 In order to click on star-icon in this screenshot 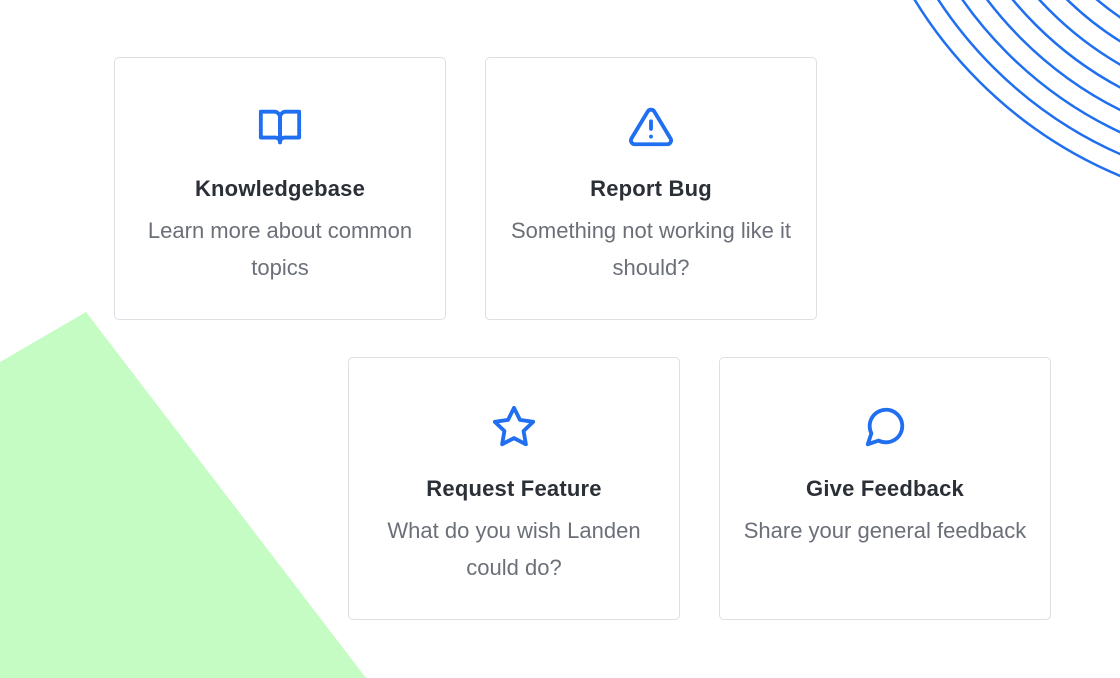, I will do `click(514, 427)`.